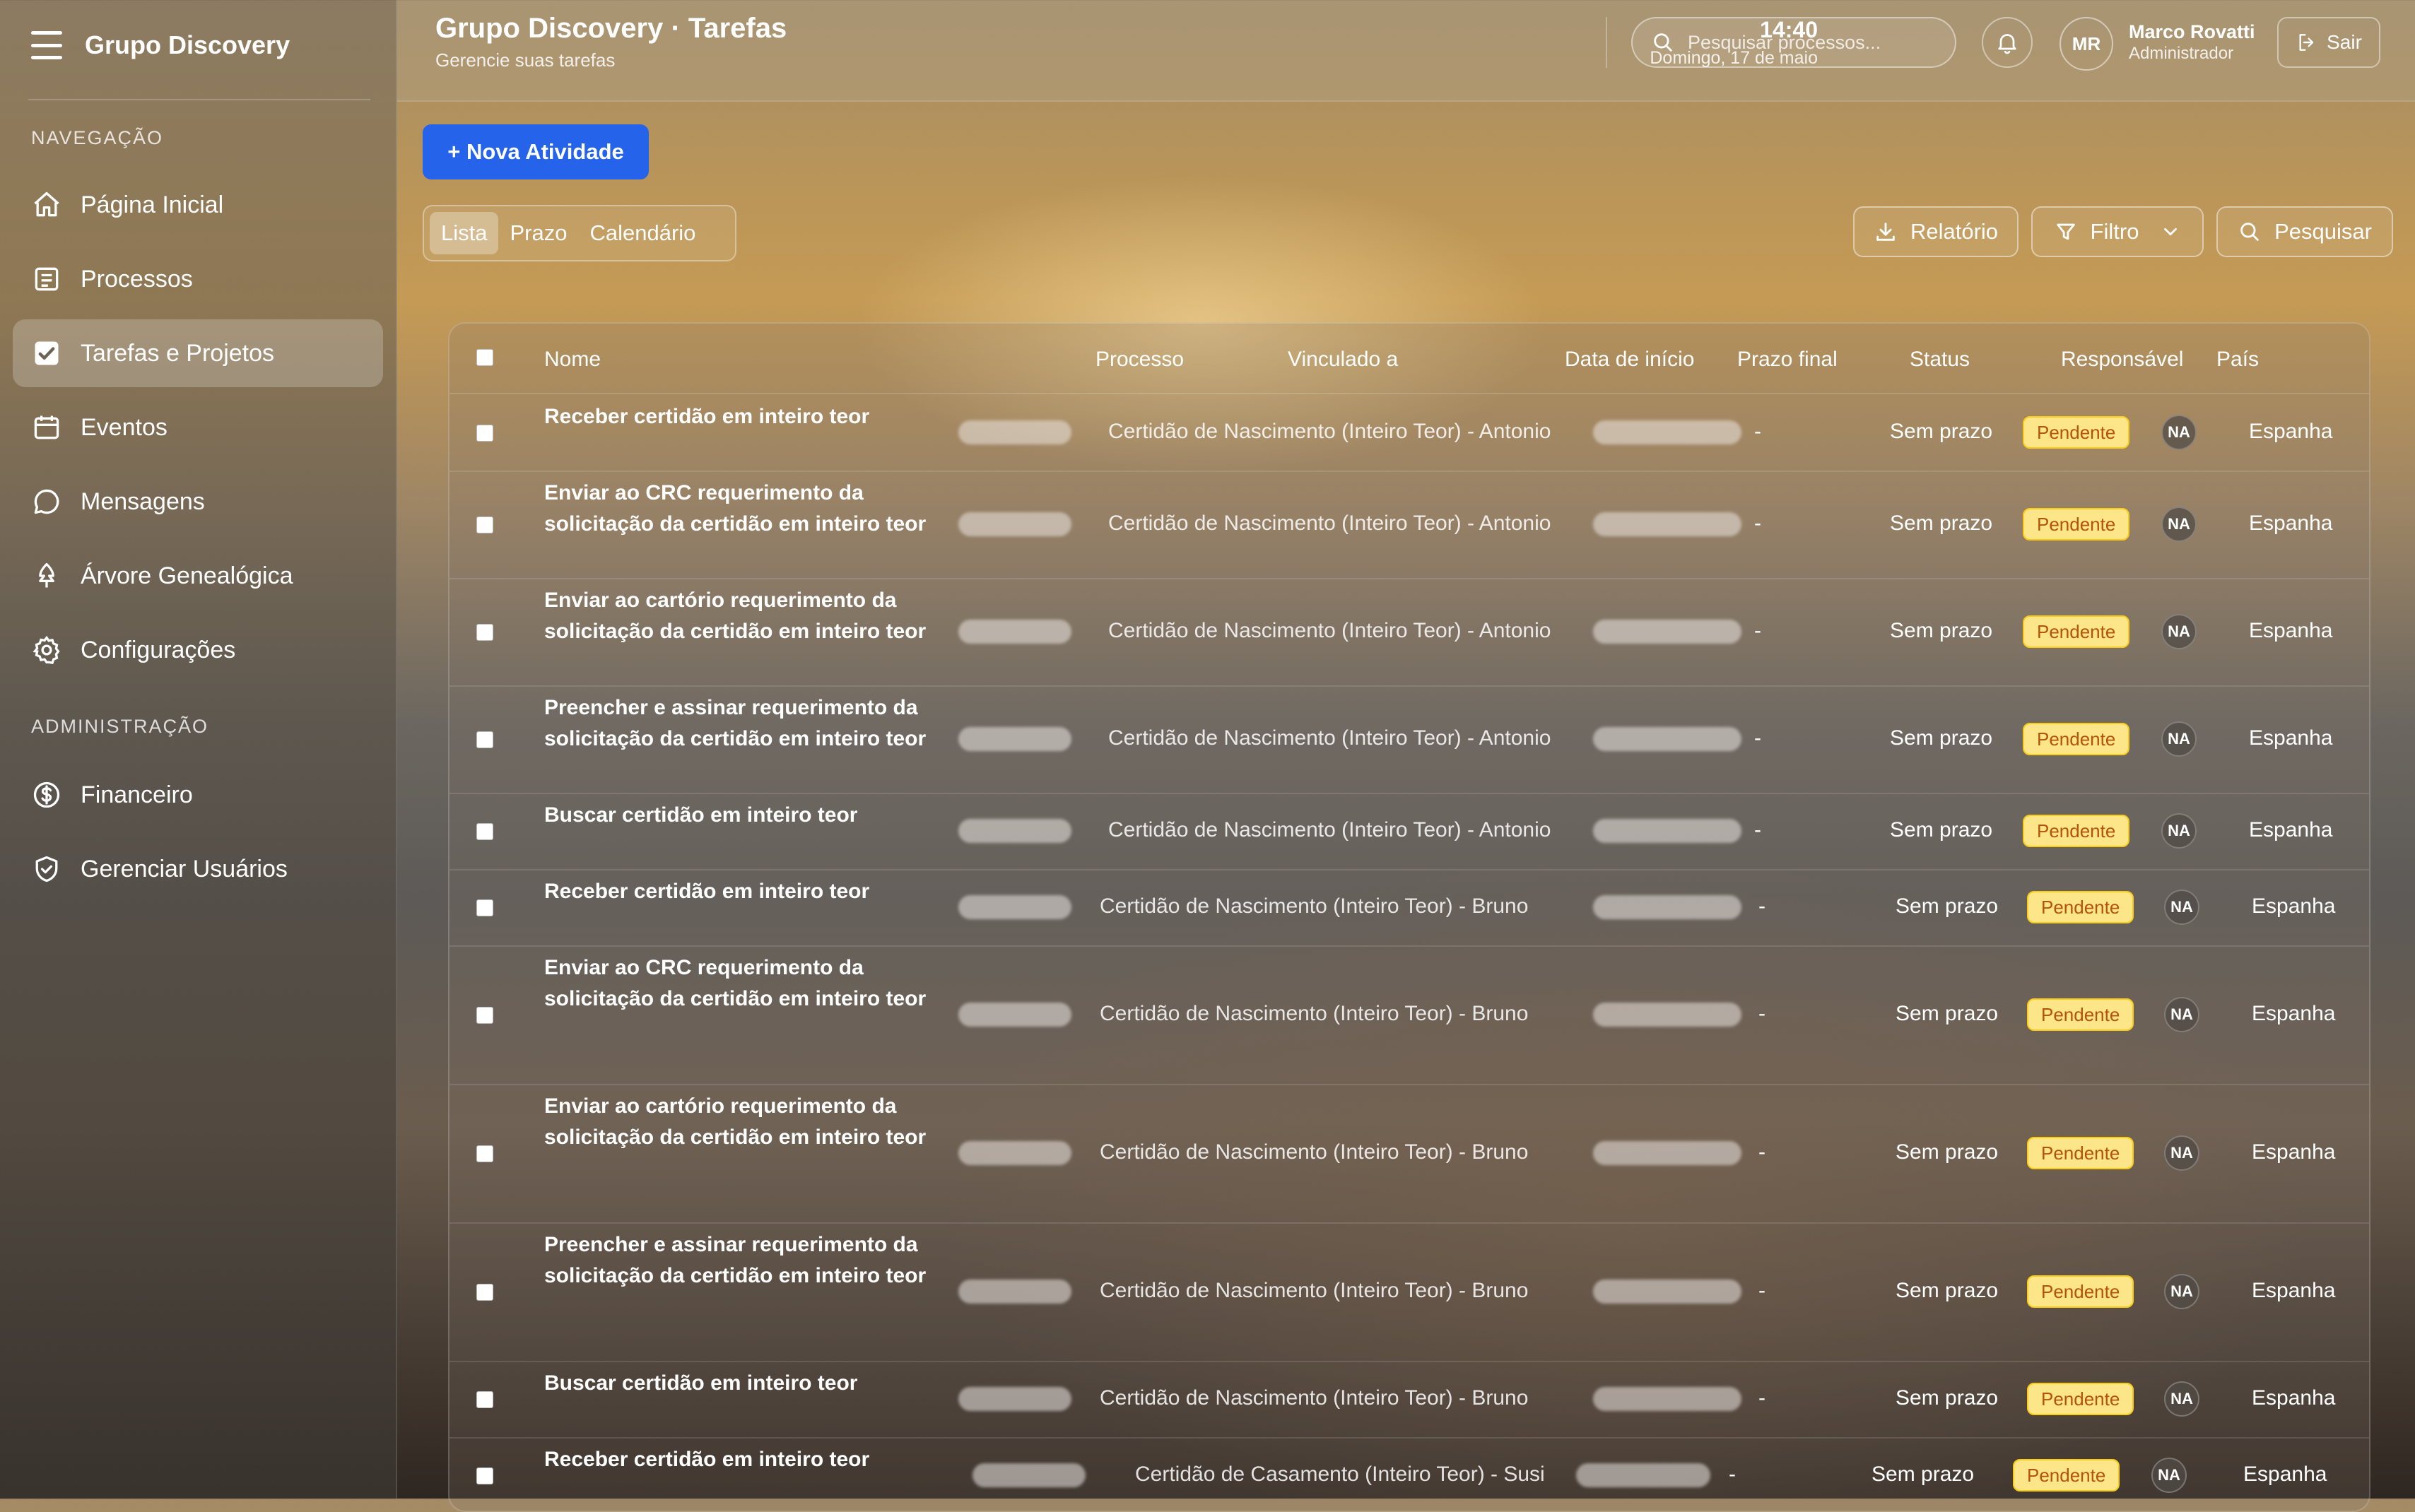 The width and height of the screenshot is (2415, 1512). I want to click on sidebar-item-financeiro: Financeiro, so click(198, 795).